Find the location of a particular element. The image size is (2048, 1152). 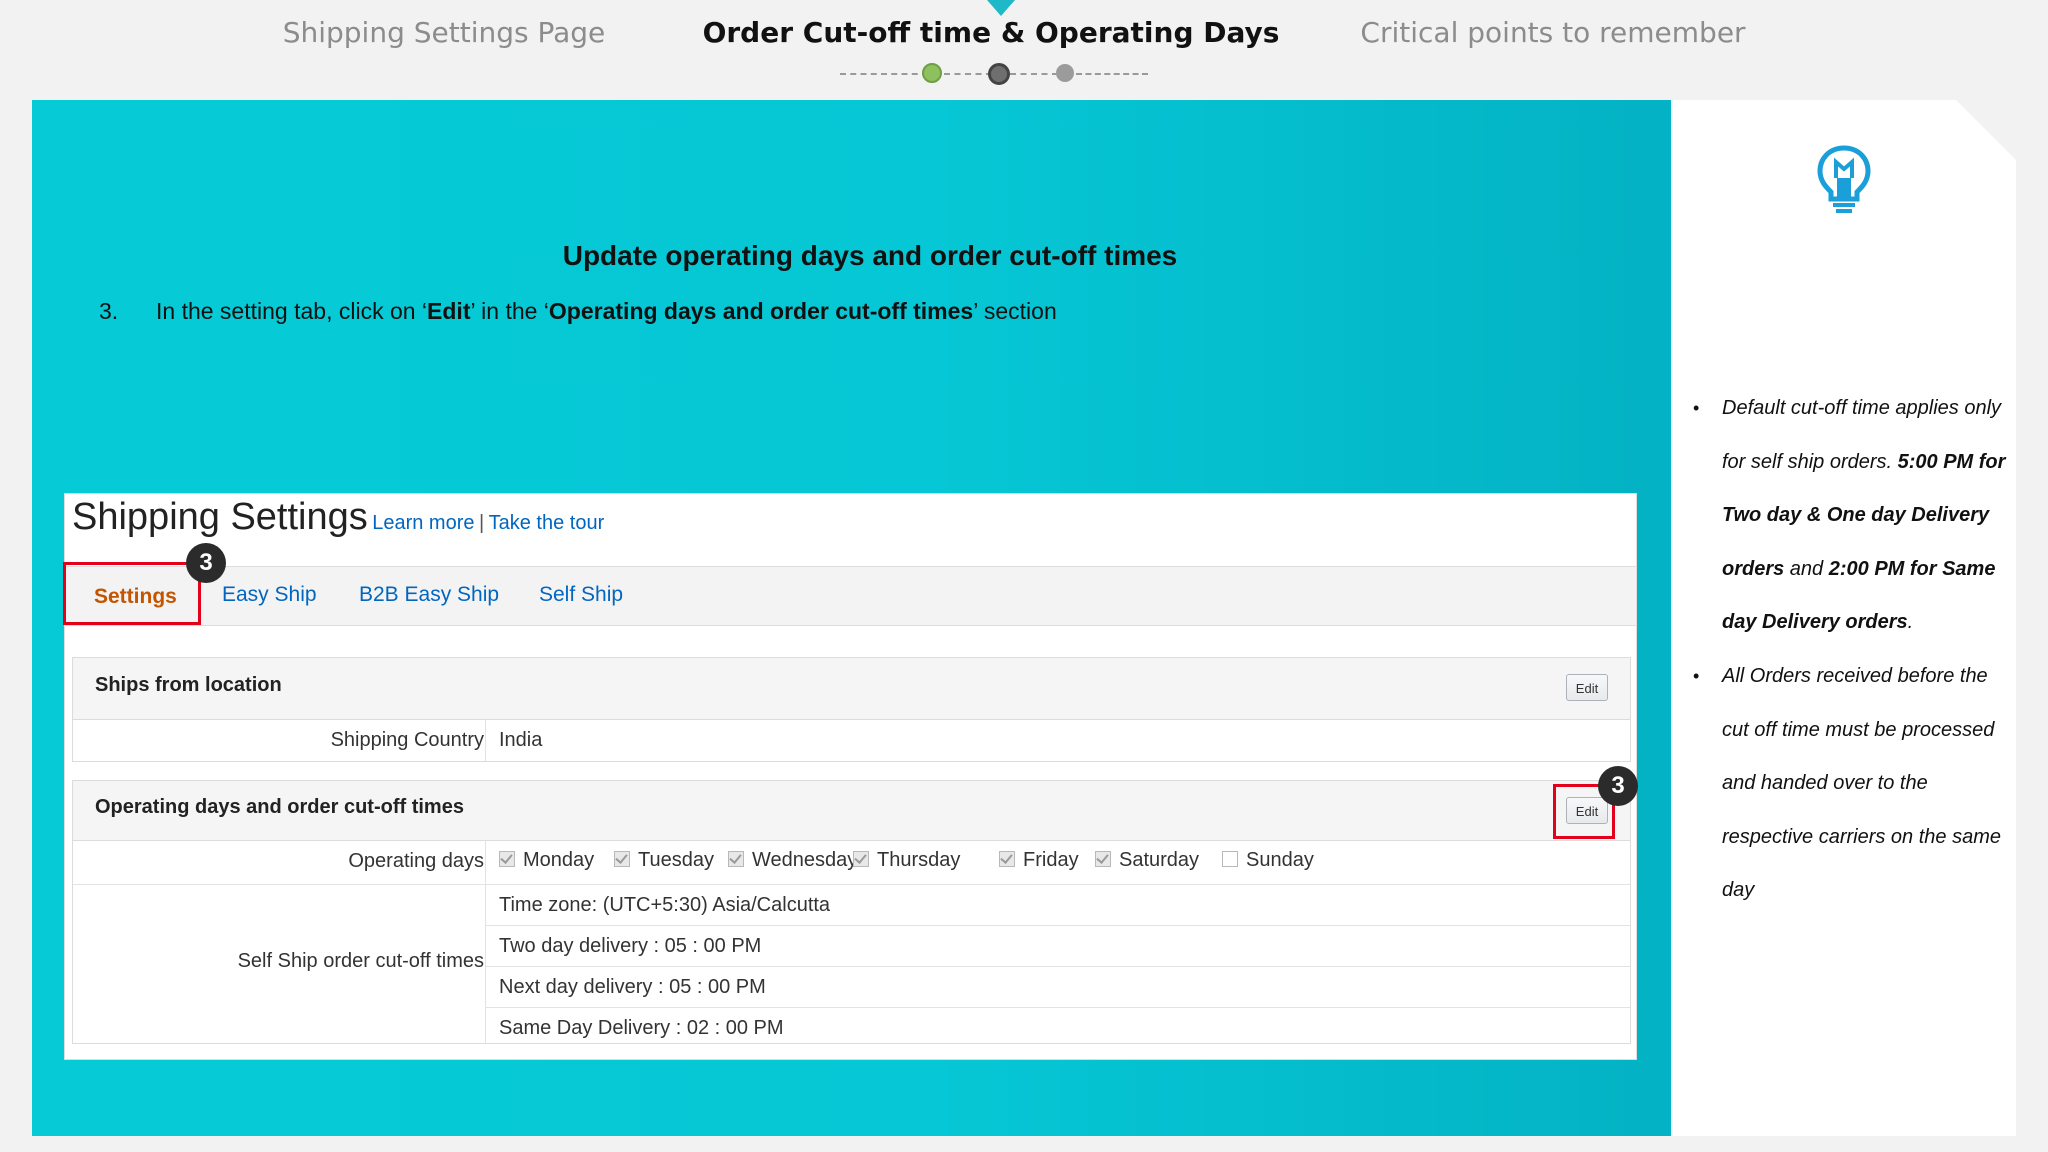

day-thursday: Thursday is located at coordinates (906, 860).